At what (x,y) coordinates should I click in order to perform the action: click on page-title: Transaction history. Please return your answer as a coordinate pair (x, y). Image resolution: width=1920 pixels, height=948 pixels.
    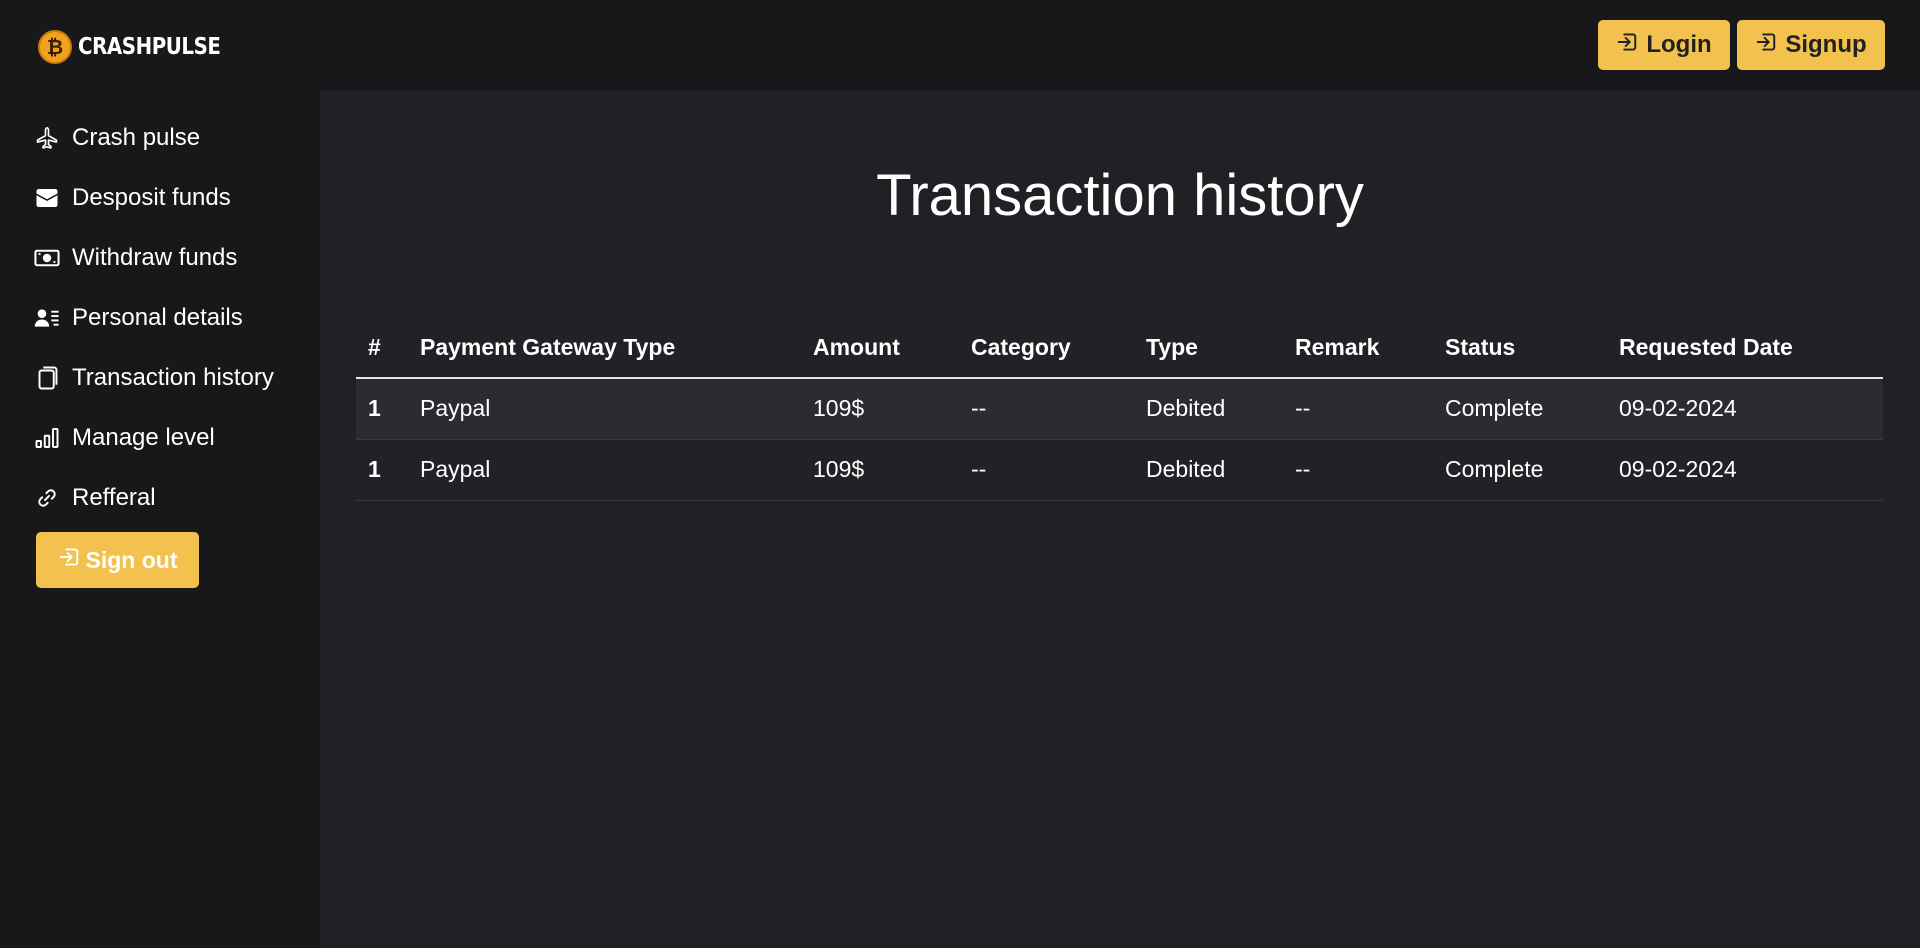
    Looking at the image, I should click on (1120, 195).